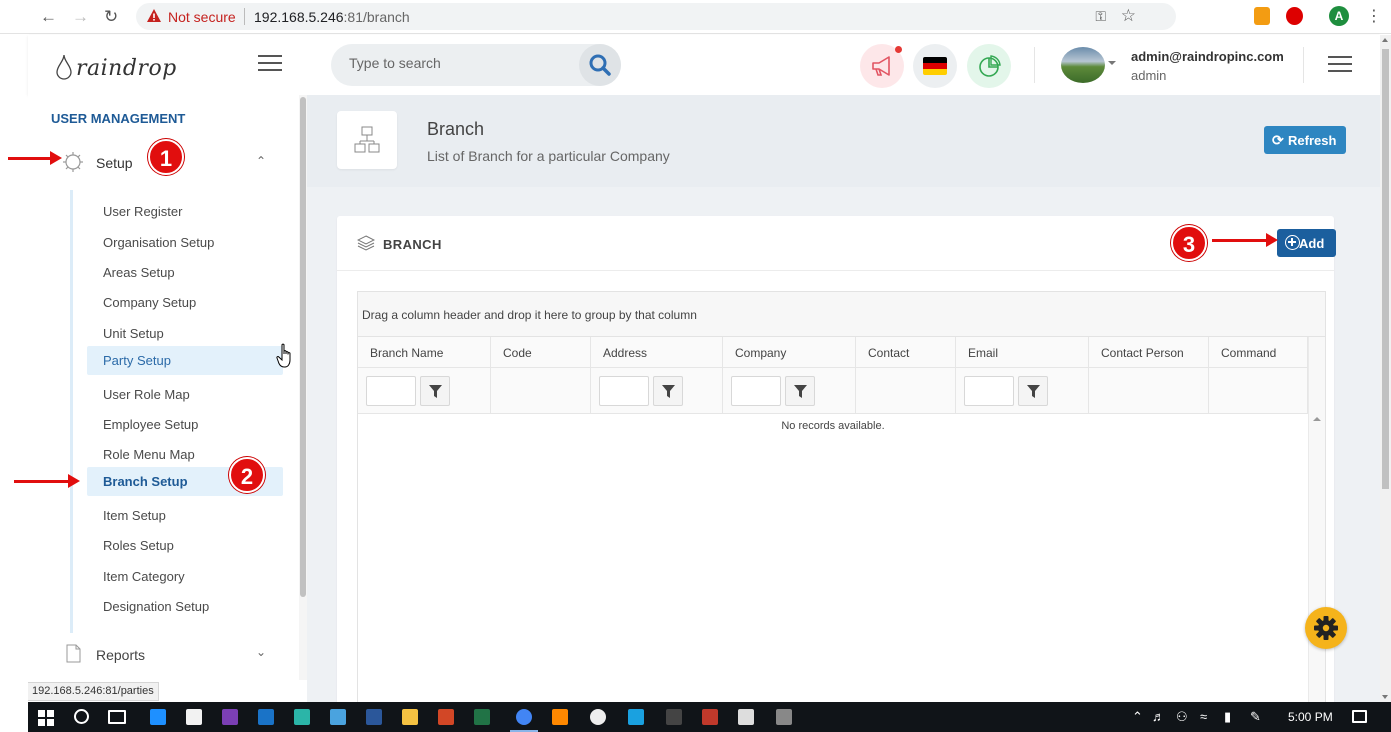 This screenshot has height=732, width=1391. I want to click on edge-icon, so click(158, 717).